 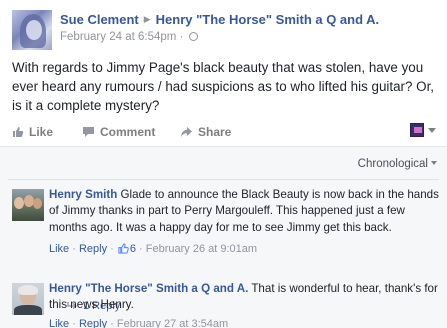 What do you see at coordinates (201, 249) in the screenshot?
I see `comment-timestamp: February 26 at 9:01am` at bounding box center [201, 249].